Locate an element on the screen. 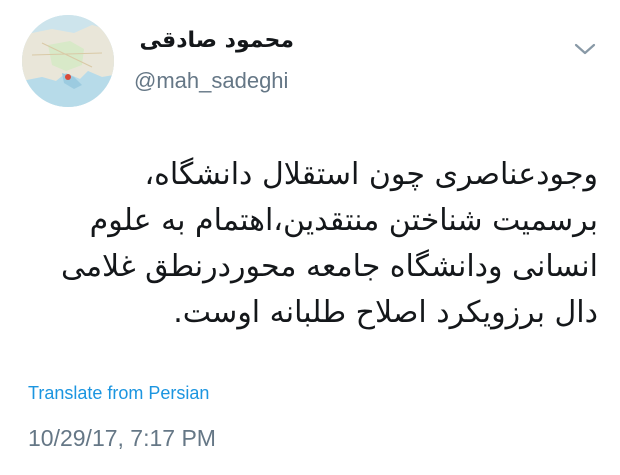 The height and width of the screenshot is (475, 620). chevron-down-icon is located at coordinates (585, 49).